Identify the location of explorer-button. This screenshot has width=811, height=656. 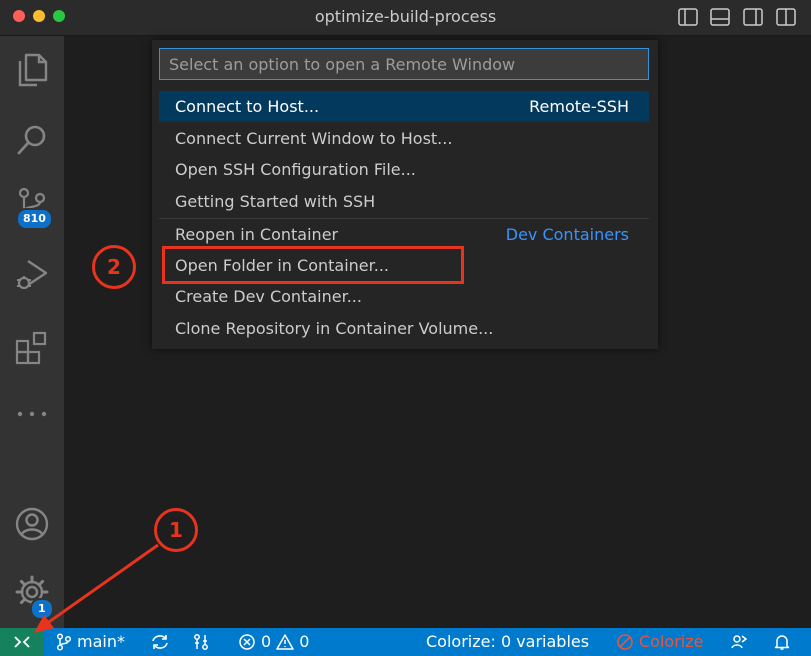
(32, 70).